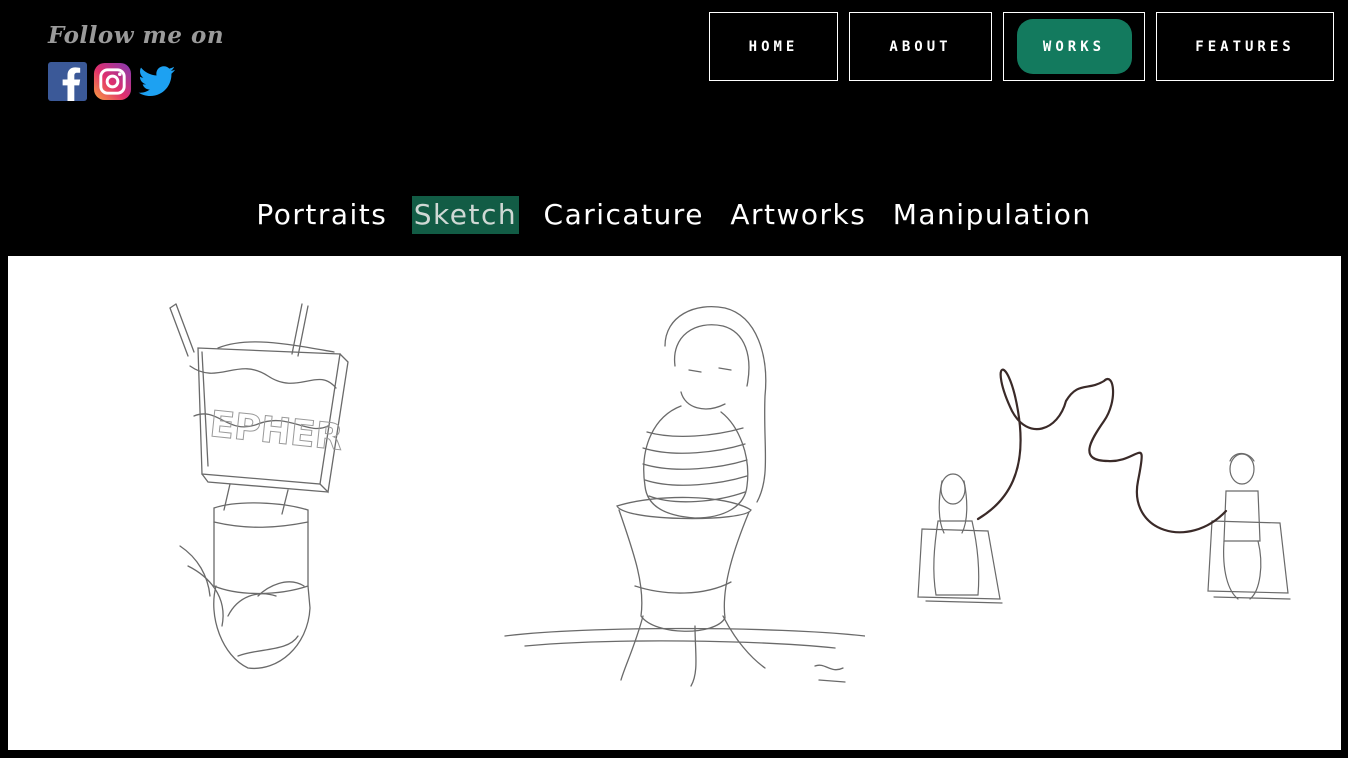 The width and height of the screenshot is (1348, 758). What do you see at coordinates (136, 35) in the screenshot?
I see `follow-me-label: Follow me on` at bounding box center [136, 35].